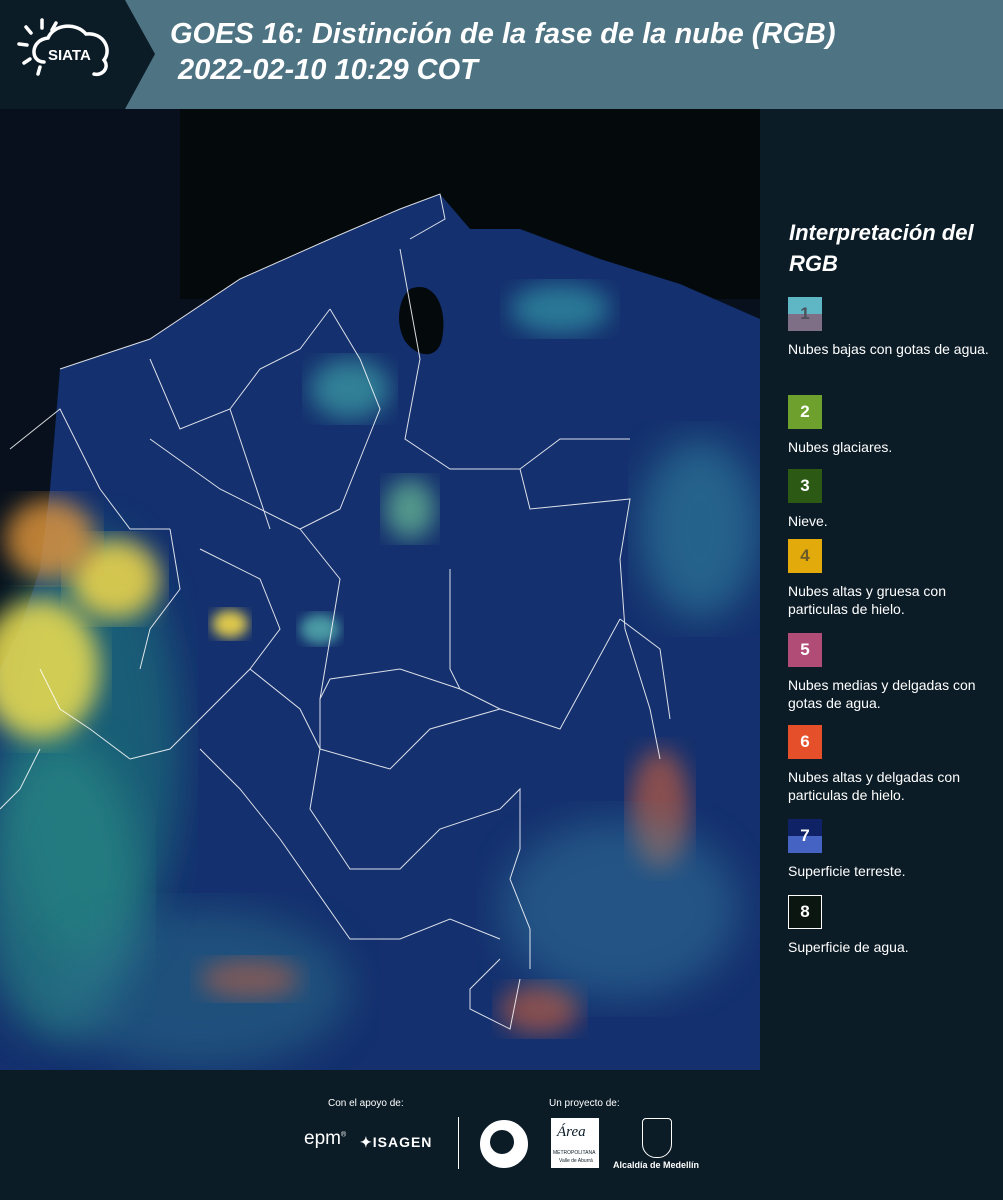  Describe the element at coordinates (657, 1138) in the screenshot. I see `medellin-coat-of-arms` at that location.